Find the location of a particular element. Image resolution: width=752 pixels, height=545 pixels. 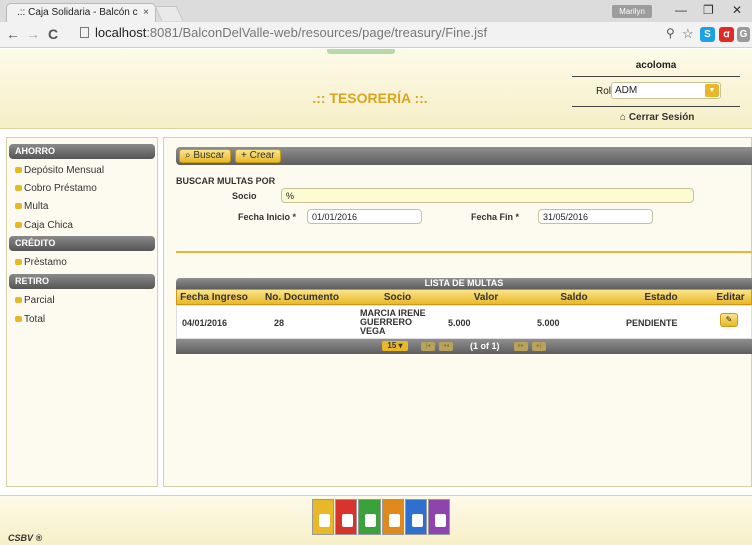

cell-documento: 28 is located at coordinates (279, 323).